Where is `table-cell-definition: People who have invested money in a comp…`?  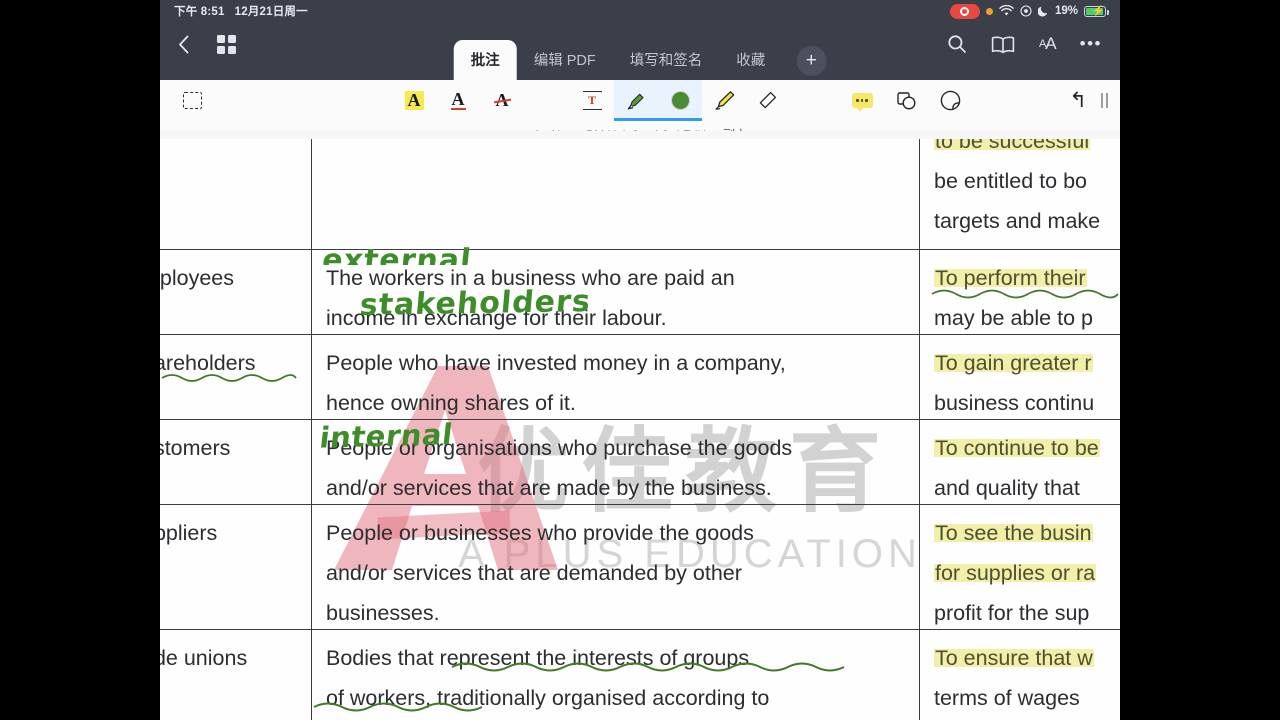
table-cell-definition: People who have invested money in a comp… is located at coordinates (616, 377).